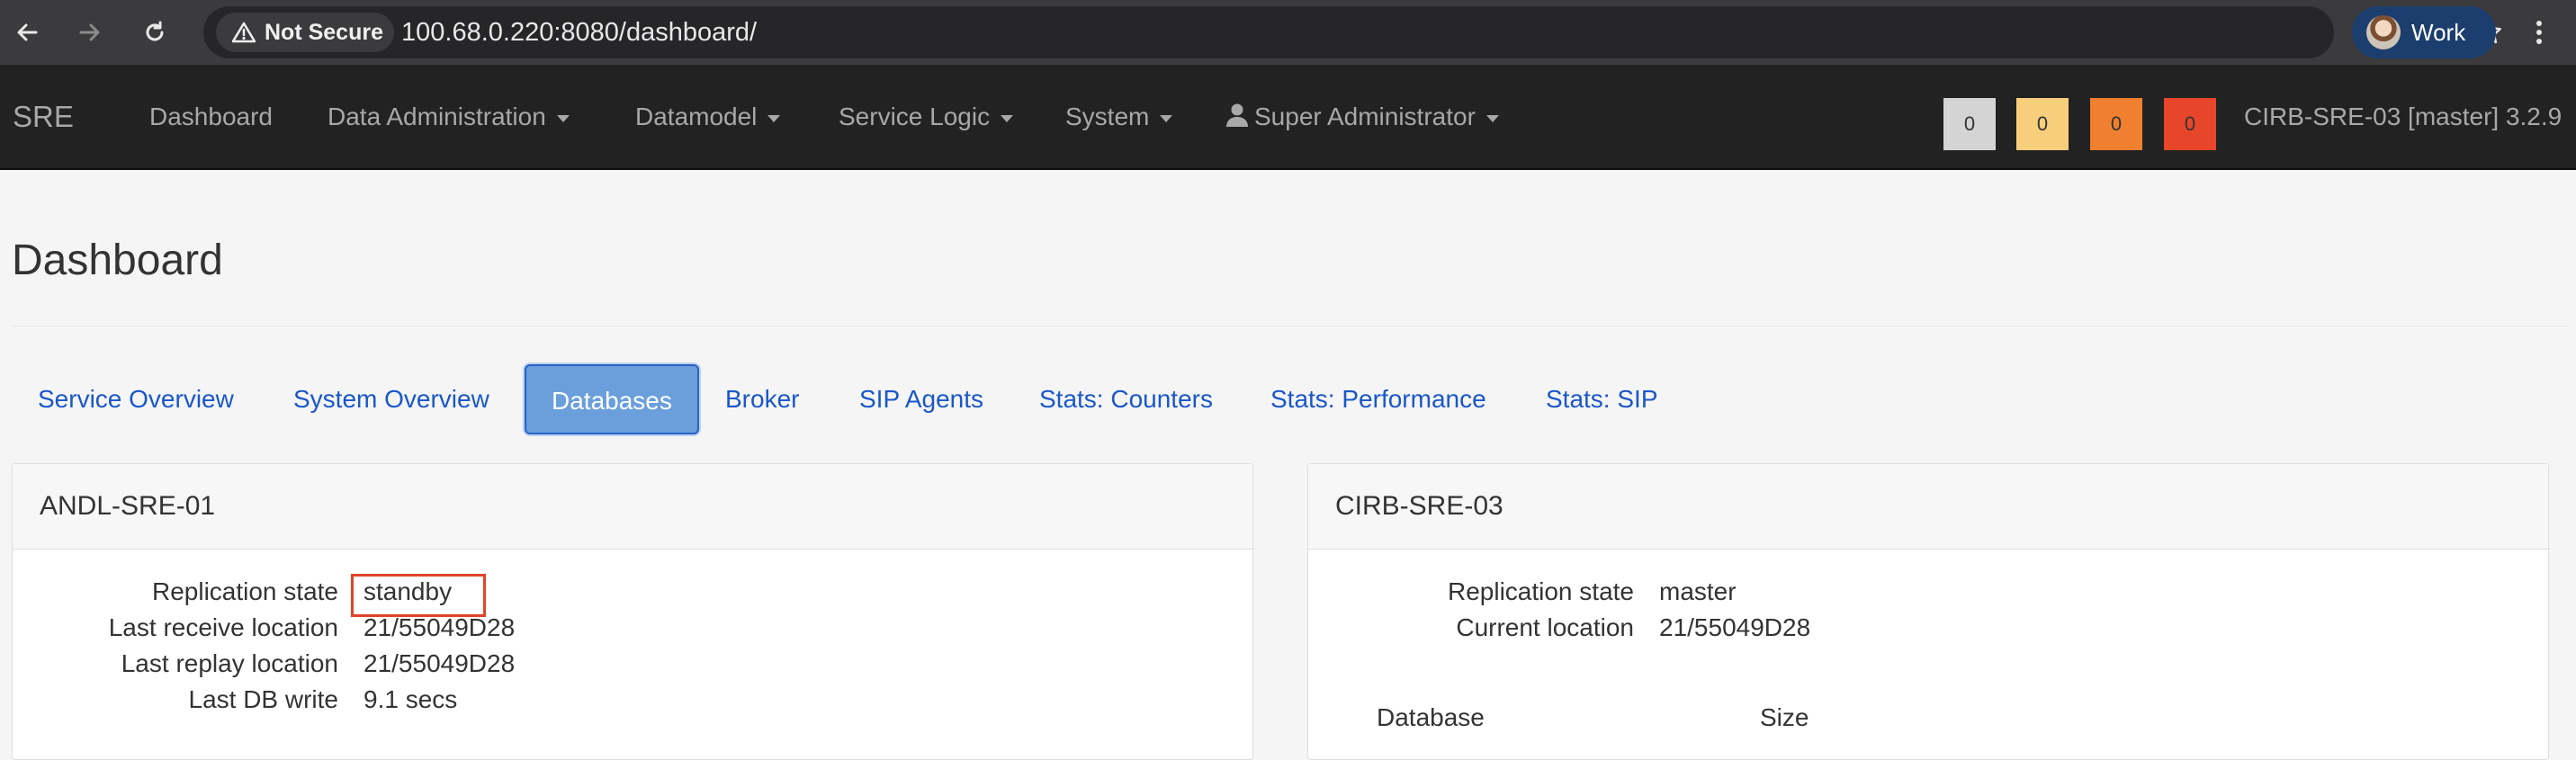 The width and height of the screenshot is (2576, 760). What do you see at coordinates (633, 507) in the screenshot?
I see `panel-title: ANDL-SRE-01` at bounding box center [633, 507].